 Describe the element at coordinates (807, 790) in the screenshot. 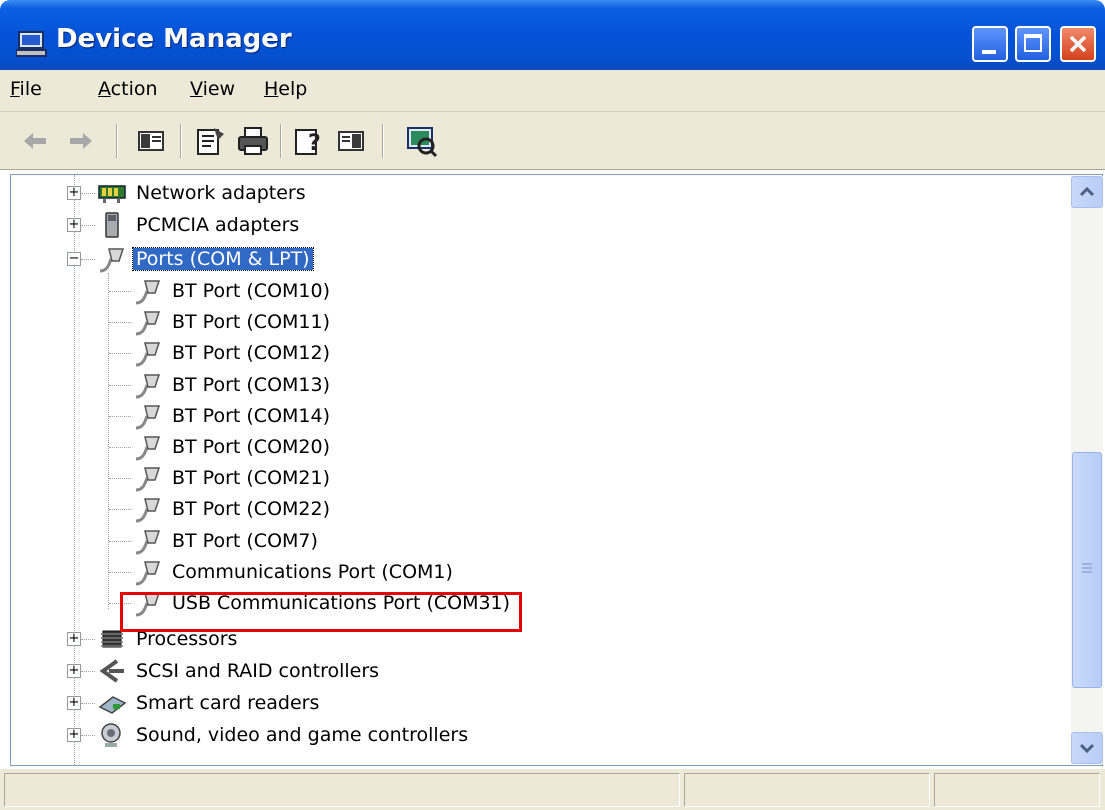

I see `status-pane-secondary` at that location.